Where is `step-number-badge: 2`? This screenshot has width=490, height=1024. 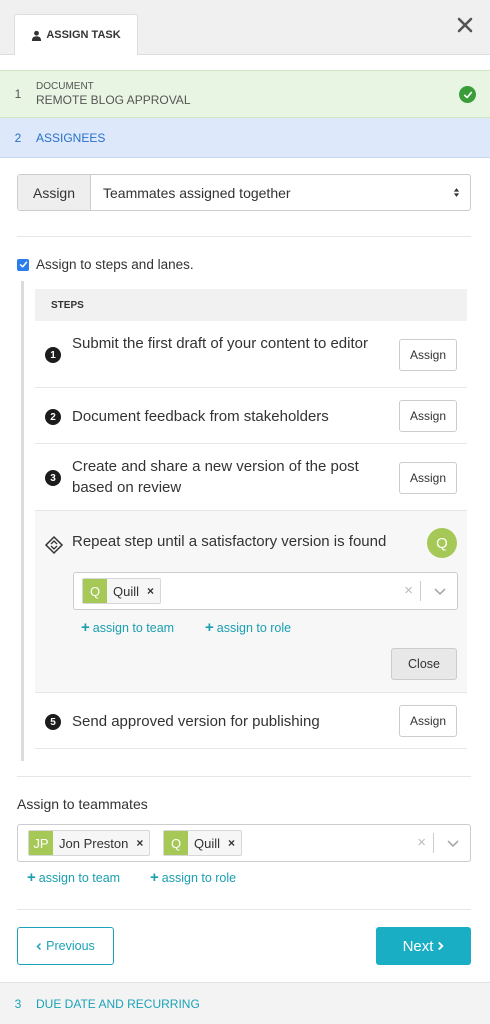
step-number-badge: 2 is located at coordinates (53, 417).